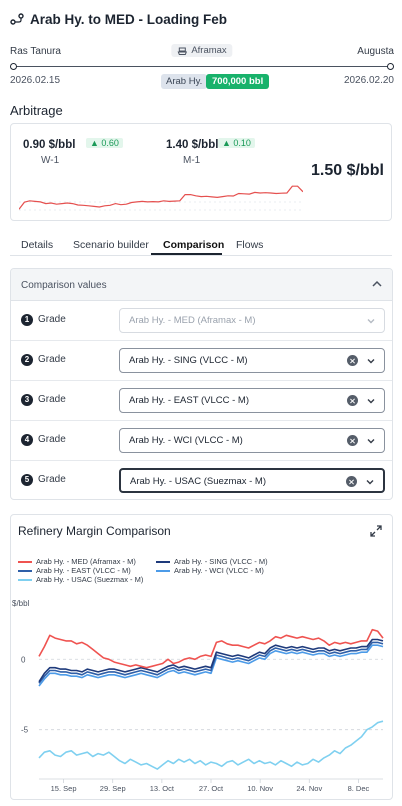 This screenshot has height=806, width=402. I want to click on comparison-title: Comparison values, so click(64, 285).